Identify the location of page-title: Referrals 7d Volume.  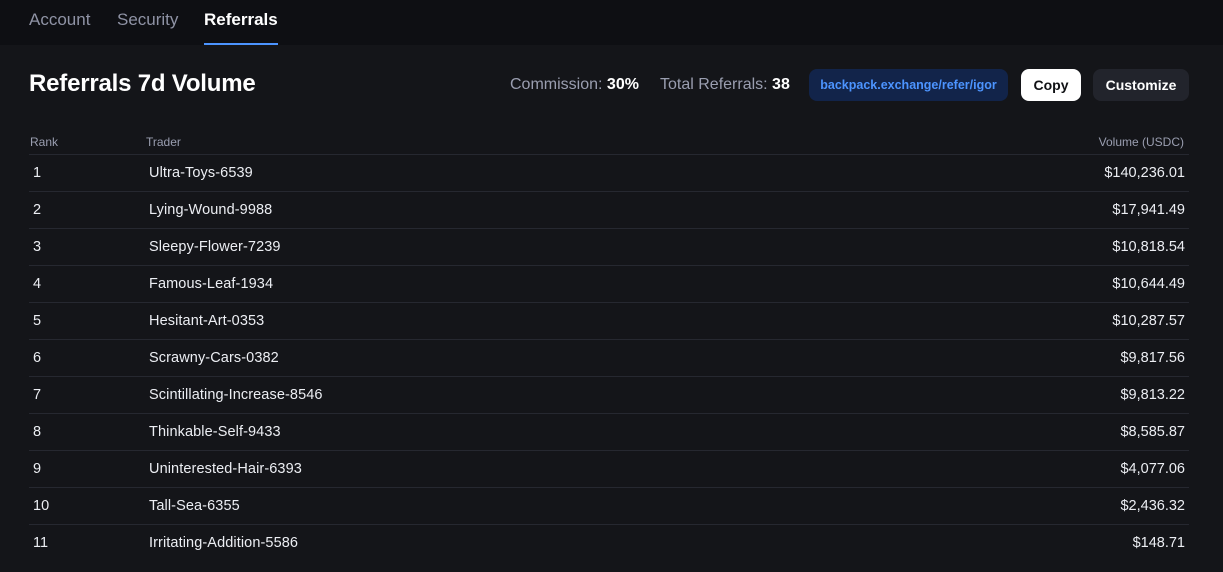
(142, 83).